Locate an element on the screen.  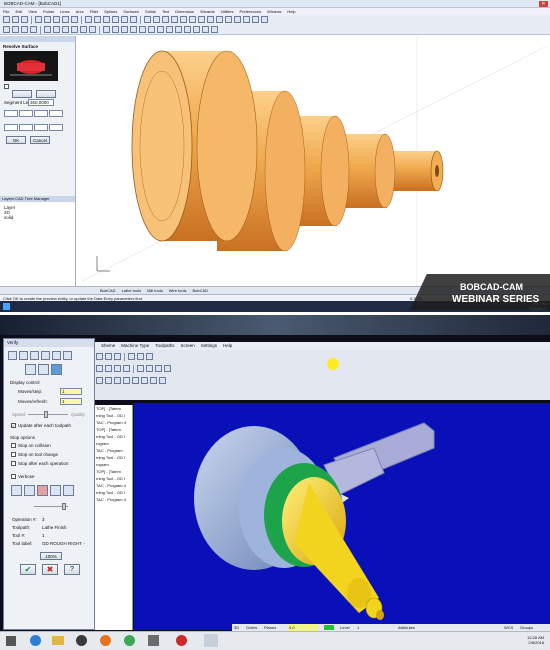
profile-checkbox is located at coordinates (6, 86).